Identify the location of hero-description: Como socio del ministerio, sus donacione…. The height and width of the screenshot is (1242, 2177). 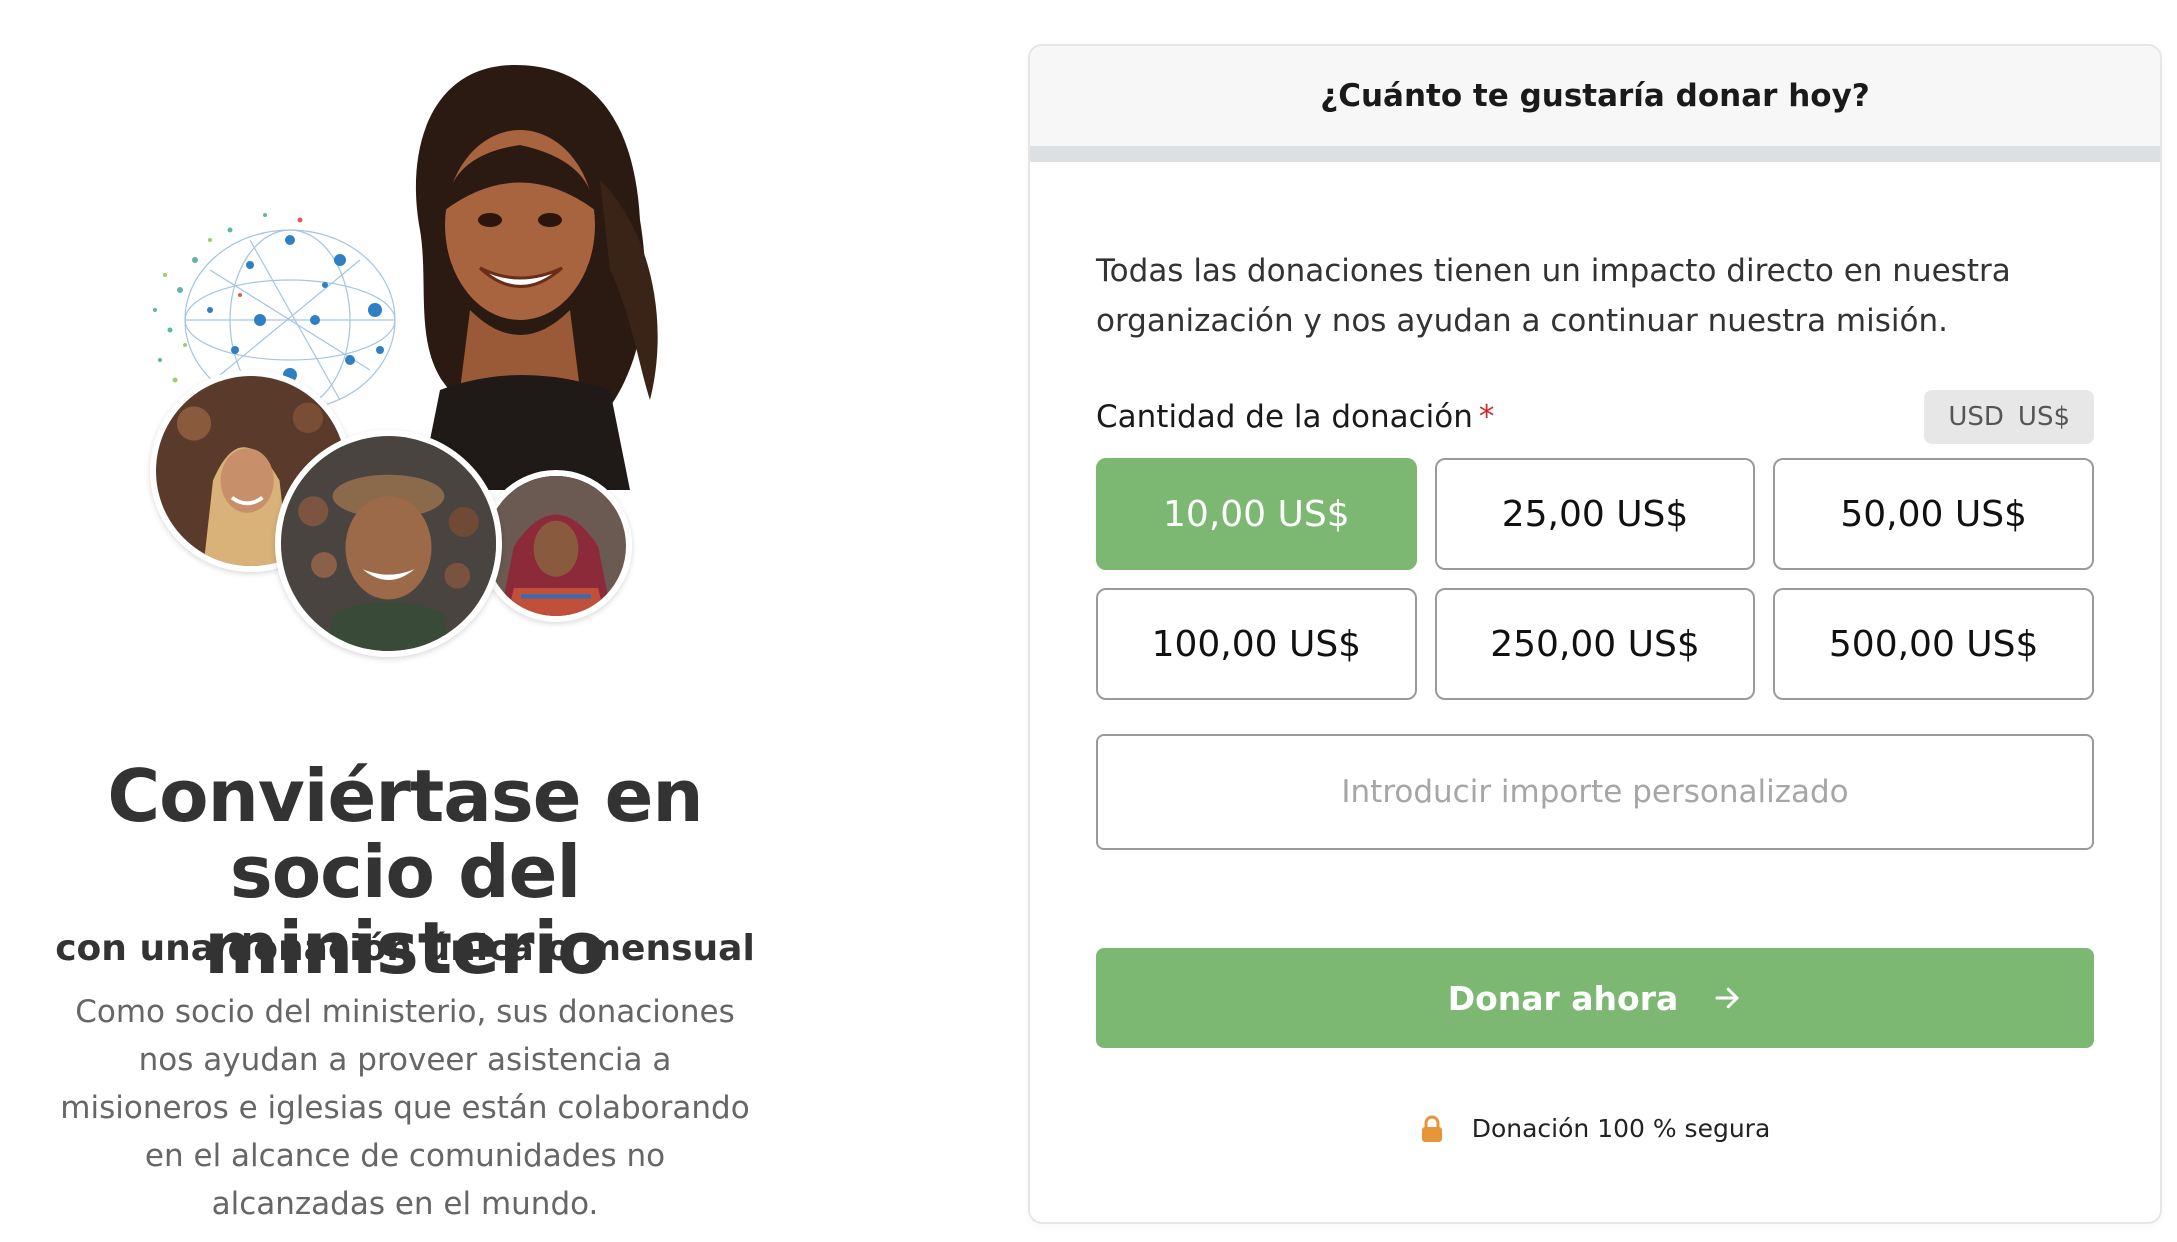
(405, 1108).